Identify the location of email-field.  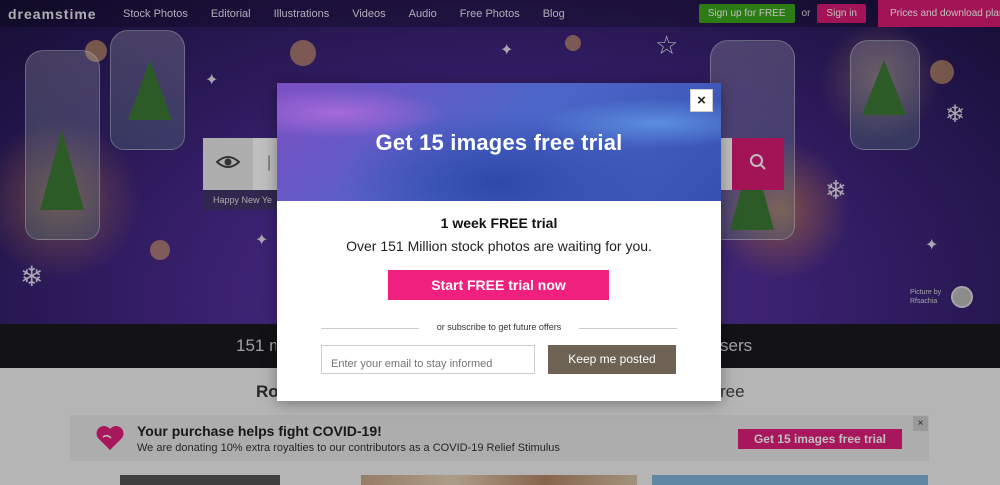
(428, 359).